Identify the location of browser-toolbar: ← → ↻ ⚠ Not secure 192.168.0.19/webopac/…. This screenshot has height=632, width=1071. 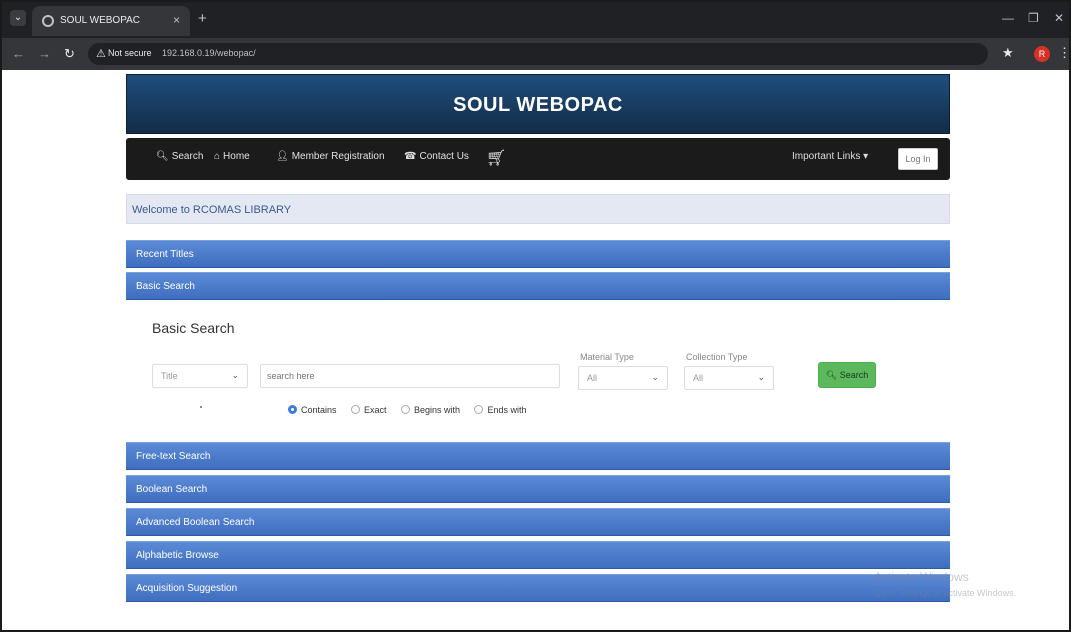
(535, 54).